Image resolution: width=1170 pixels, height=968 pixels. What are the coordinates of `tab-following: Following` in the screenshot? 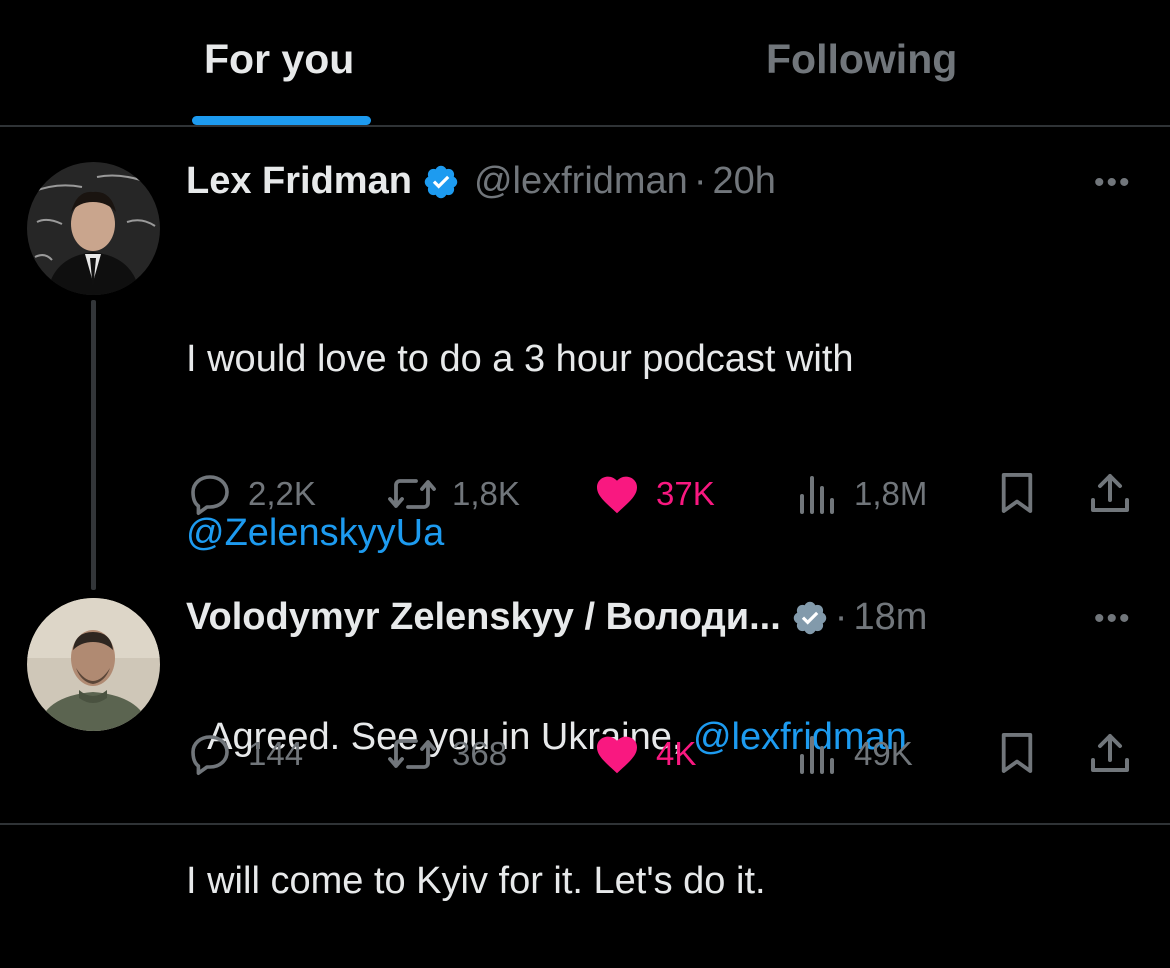 It's located at (861, 59).